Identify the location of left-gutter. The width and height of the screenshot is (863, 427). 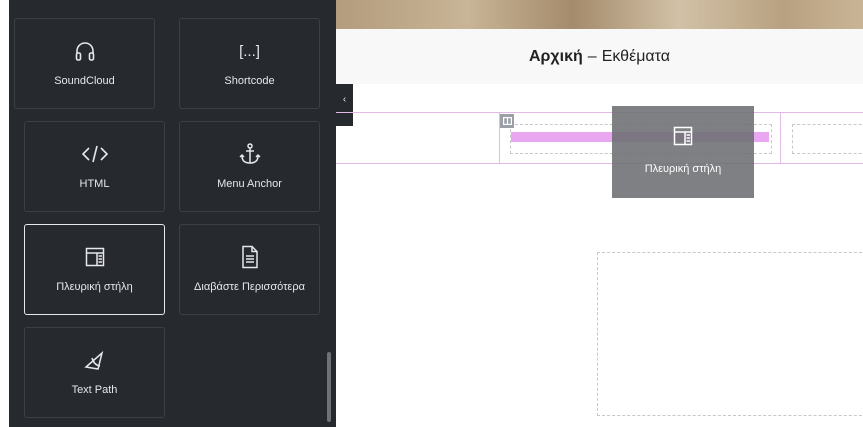
(4, 213).